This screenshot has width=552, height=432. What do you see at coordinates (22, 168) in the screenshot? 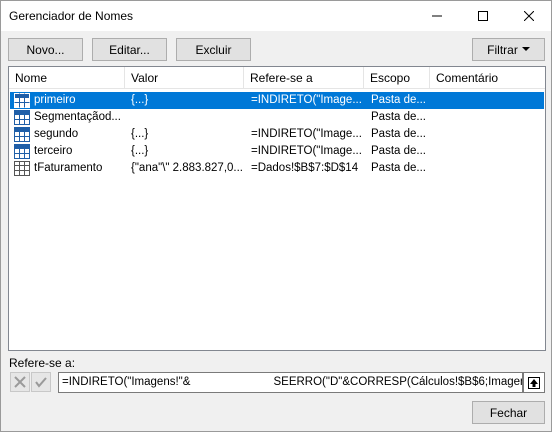
I see `table-icon` at bounding box center [22, 168].